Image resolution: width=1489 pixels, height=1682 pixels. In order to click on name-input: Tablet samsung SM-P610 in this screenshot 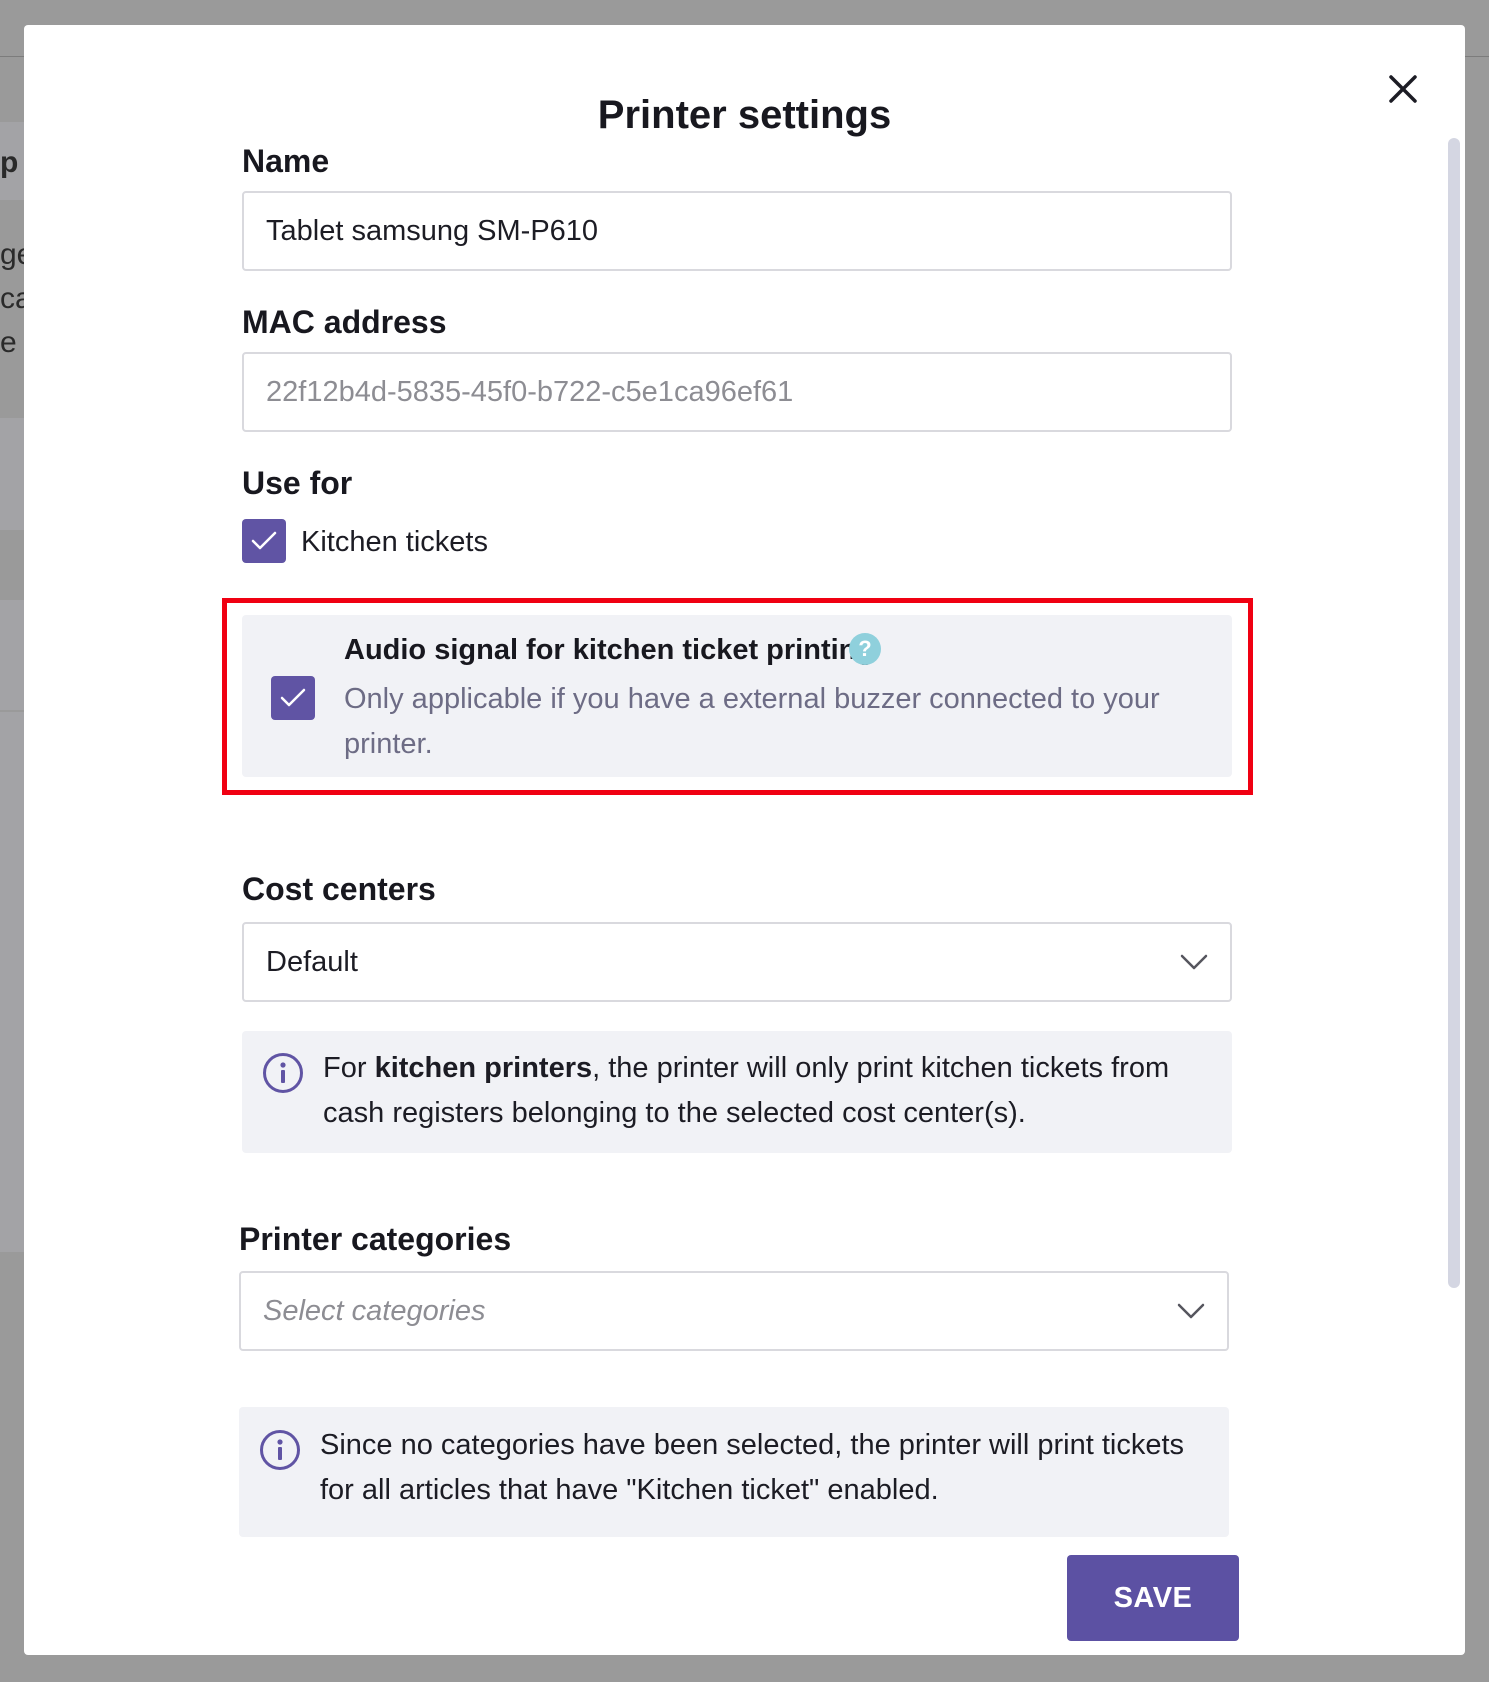, I will do `click(737, 231)`.